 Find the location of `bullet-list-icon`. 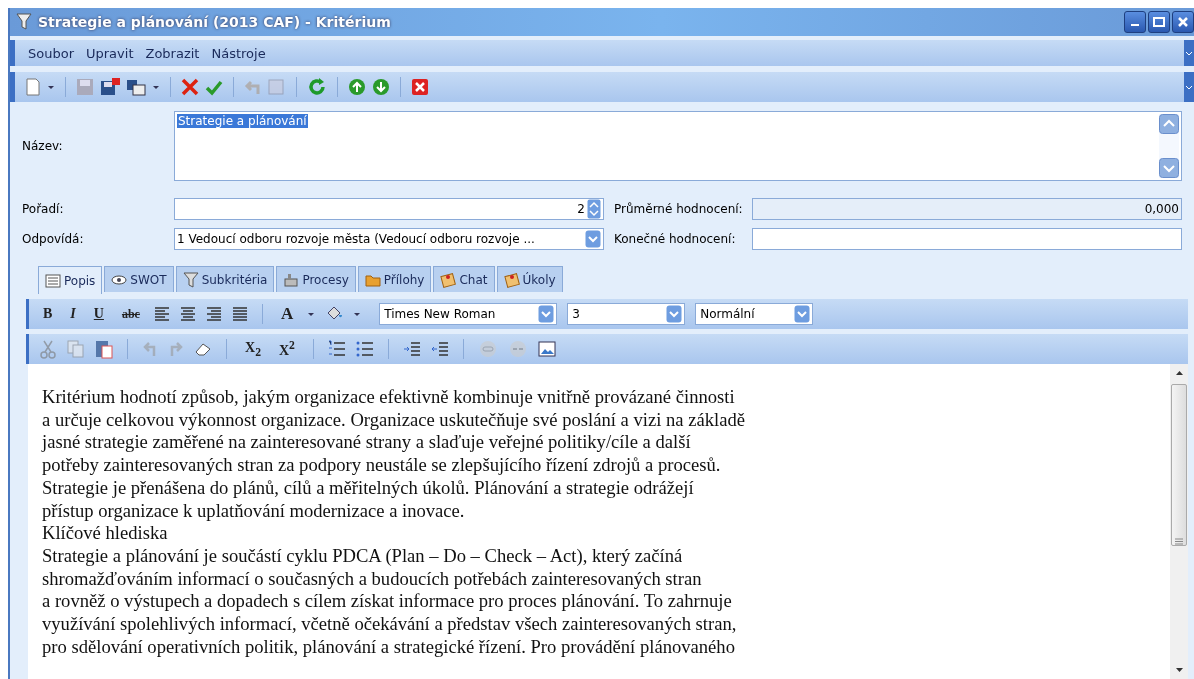

bullet-list-icon is located at coordinates (364, 349).